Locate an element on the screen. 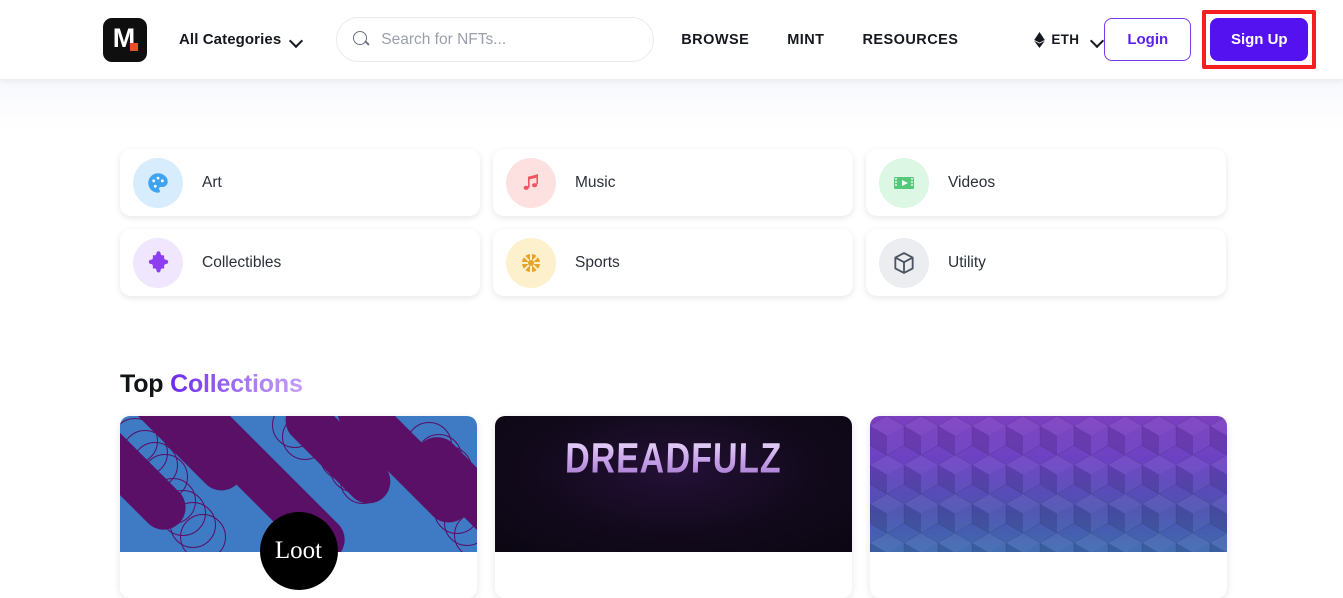 This screenshot has height=598, width=1343. collection-avatar-label: Loot is located at coordinates (298, 550).